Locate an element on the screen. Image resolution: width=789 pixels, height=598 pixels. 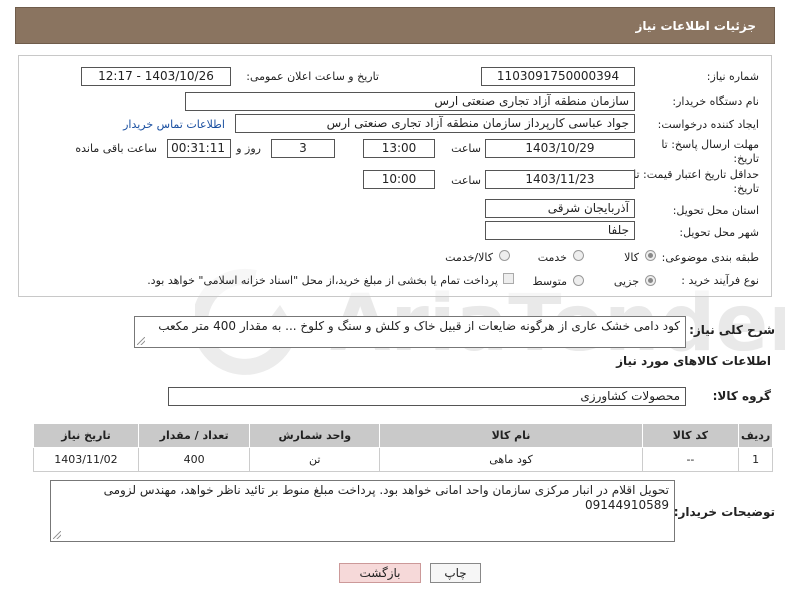
buyer-contact-link: اطلاعات تماس خریدار is located at coordinates (174, 124).